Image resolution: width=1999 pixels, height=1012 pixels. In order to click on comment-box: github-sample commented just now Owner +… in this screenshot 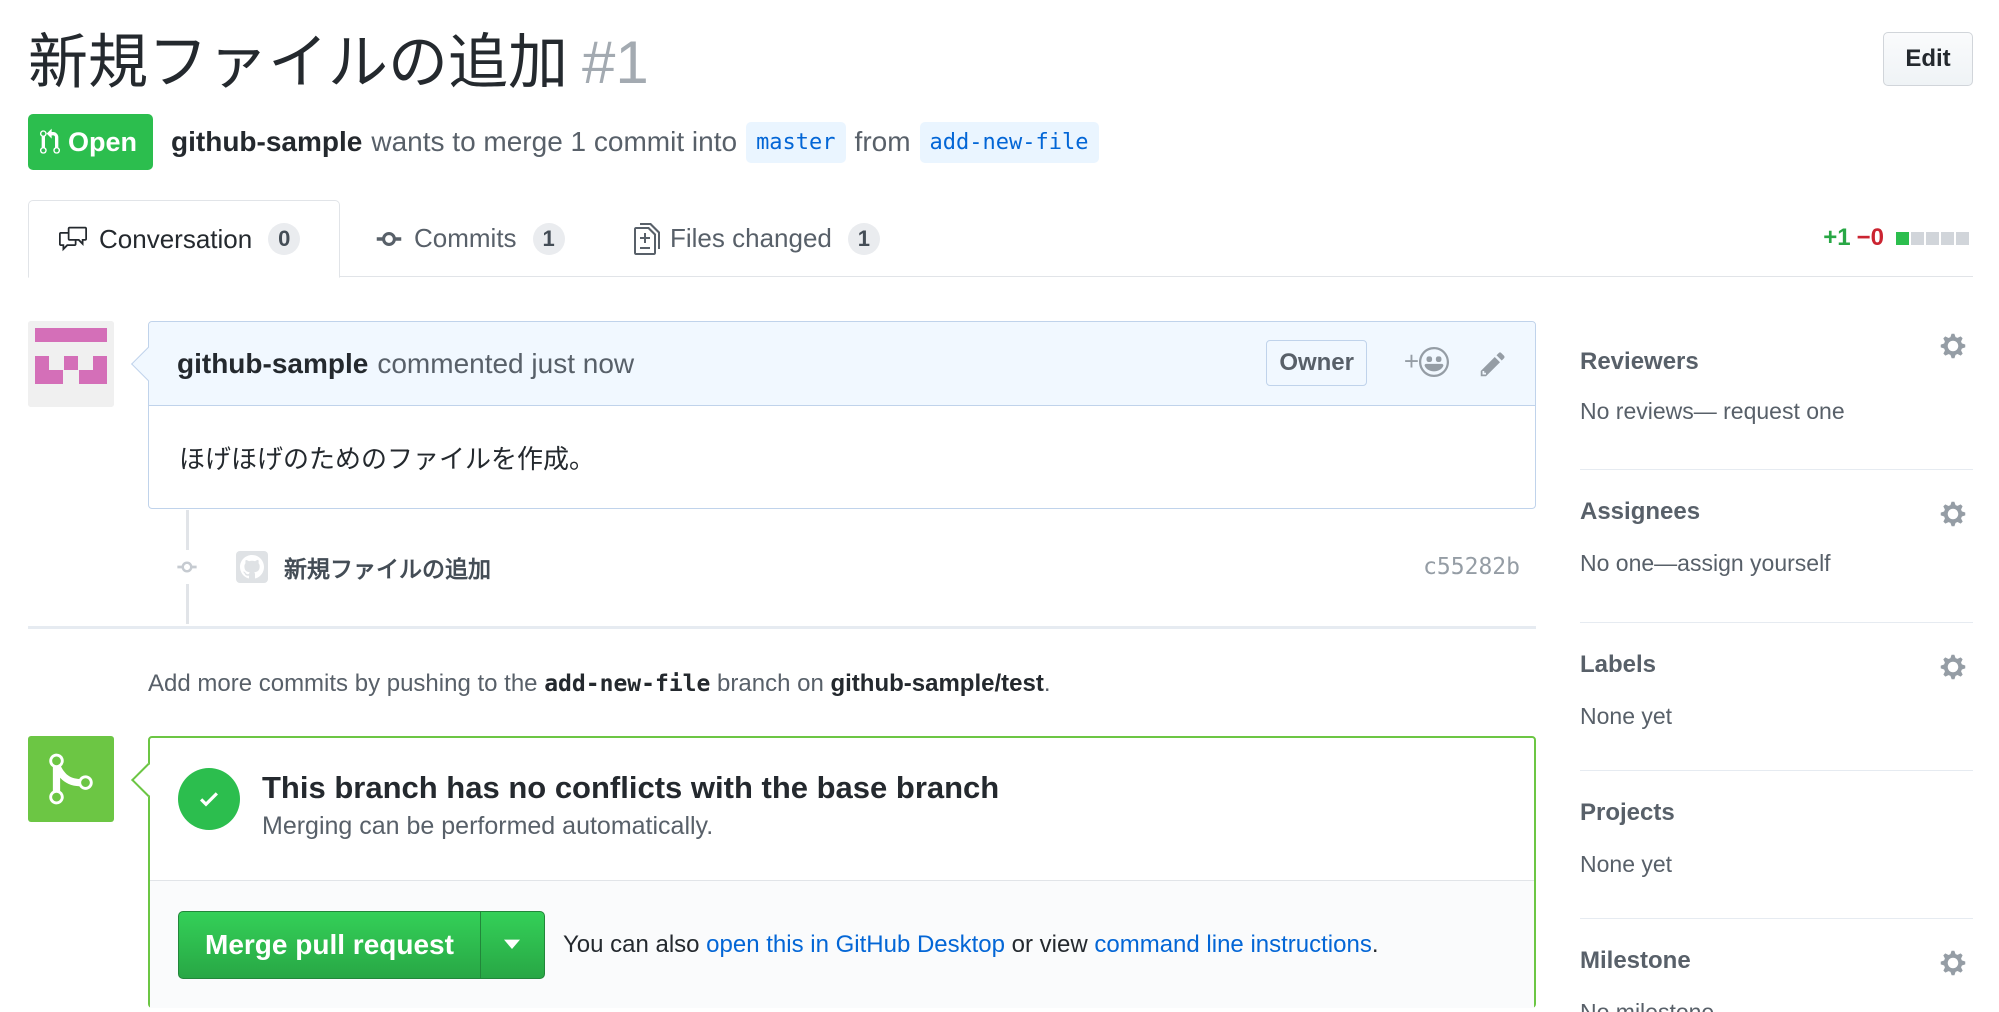, I will do `click(833, 415)`.